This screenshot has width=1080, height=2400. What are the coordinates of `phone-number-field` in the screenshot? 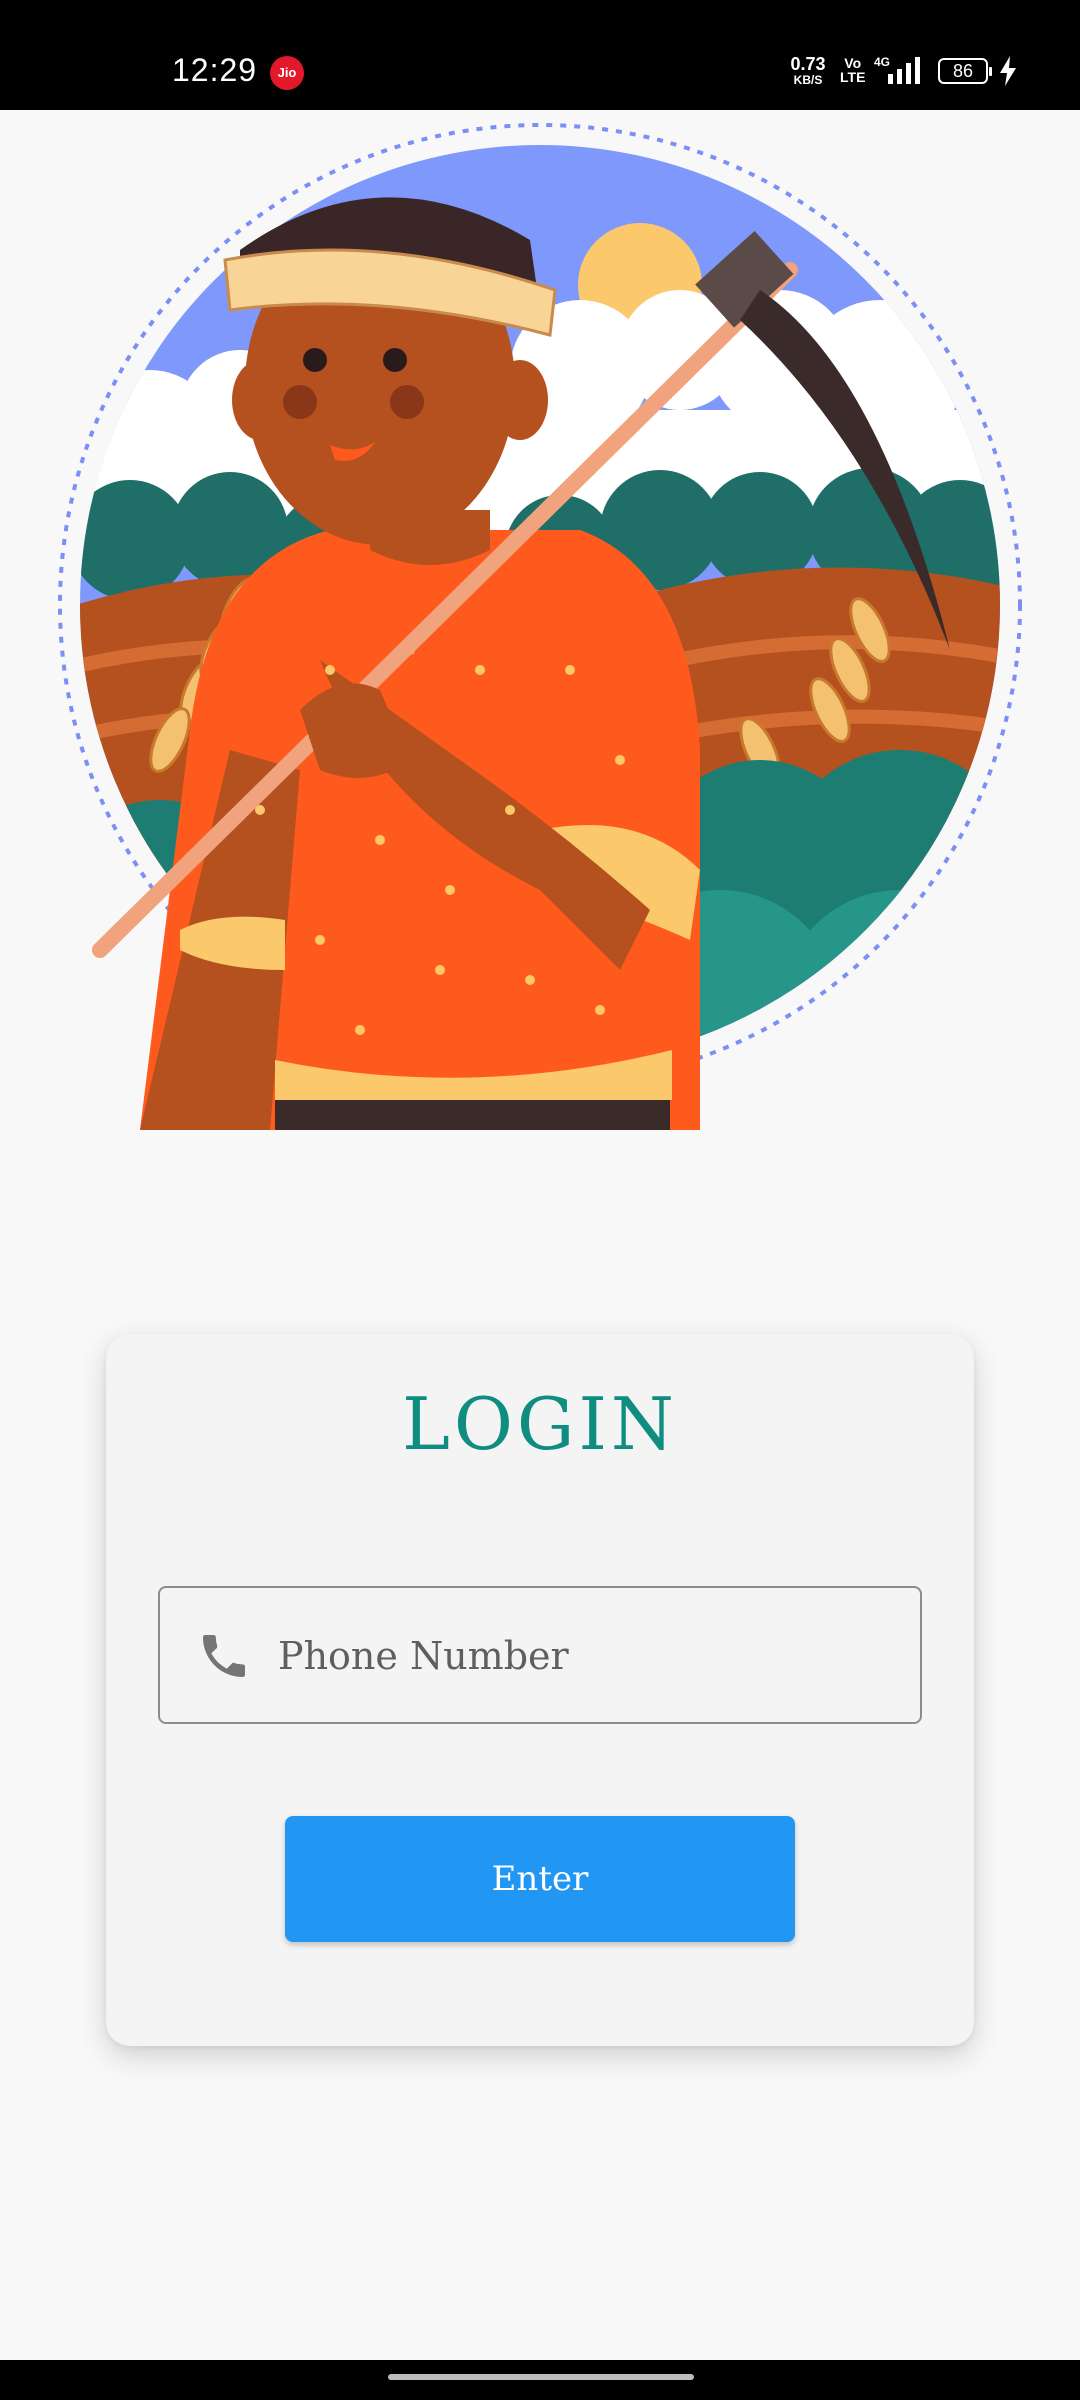 It's located at (540, 1655).